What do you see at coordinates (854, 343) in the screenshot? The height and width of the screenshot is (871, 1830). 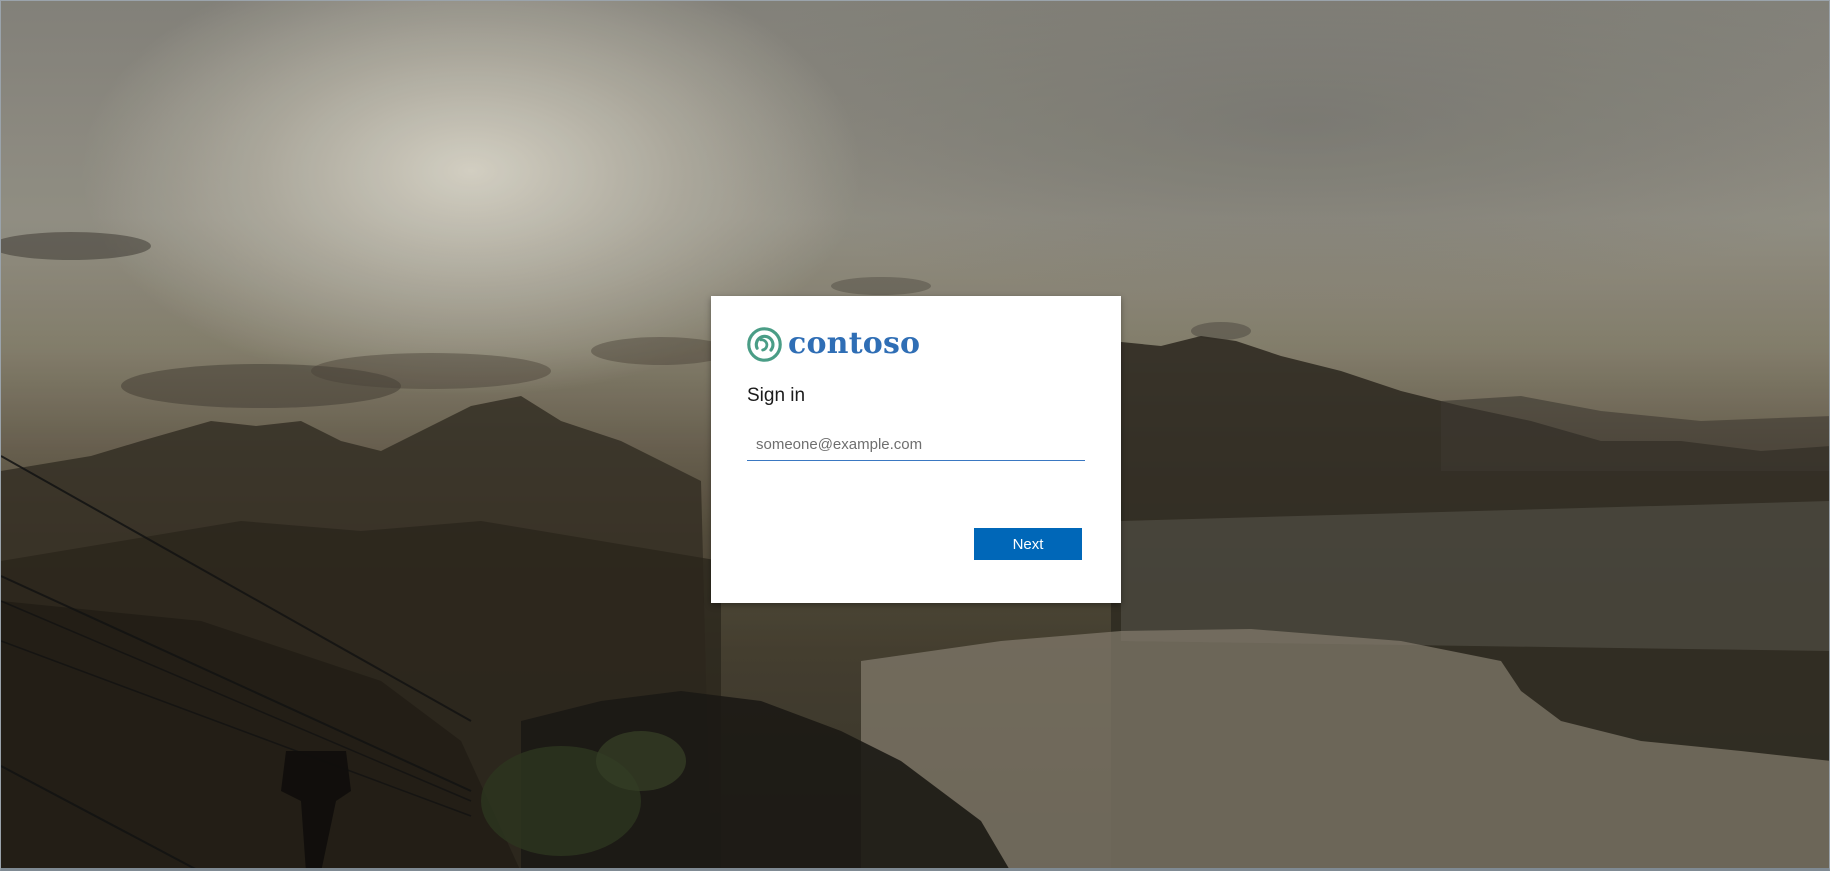 I see `brand-name: contoso` at bounding box center [854, 343].